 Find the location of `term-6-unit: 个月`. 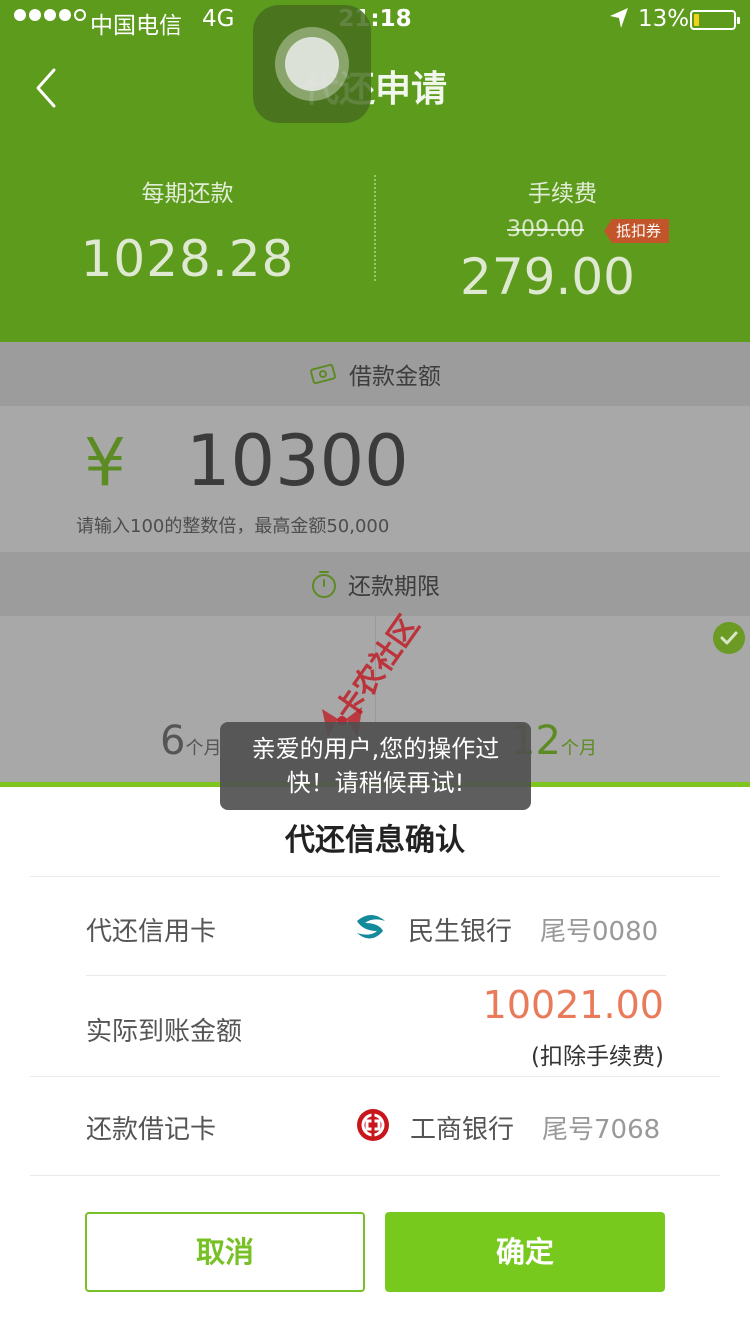

term-6-unit: 个月 is located at coordinates (203, 748).